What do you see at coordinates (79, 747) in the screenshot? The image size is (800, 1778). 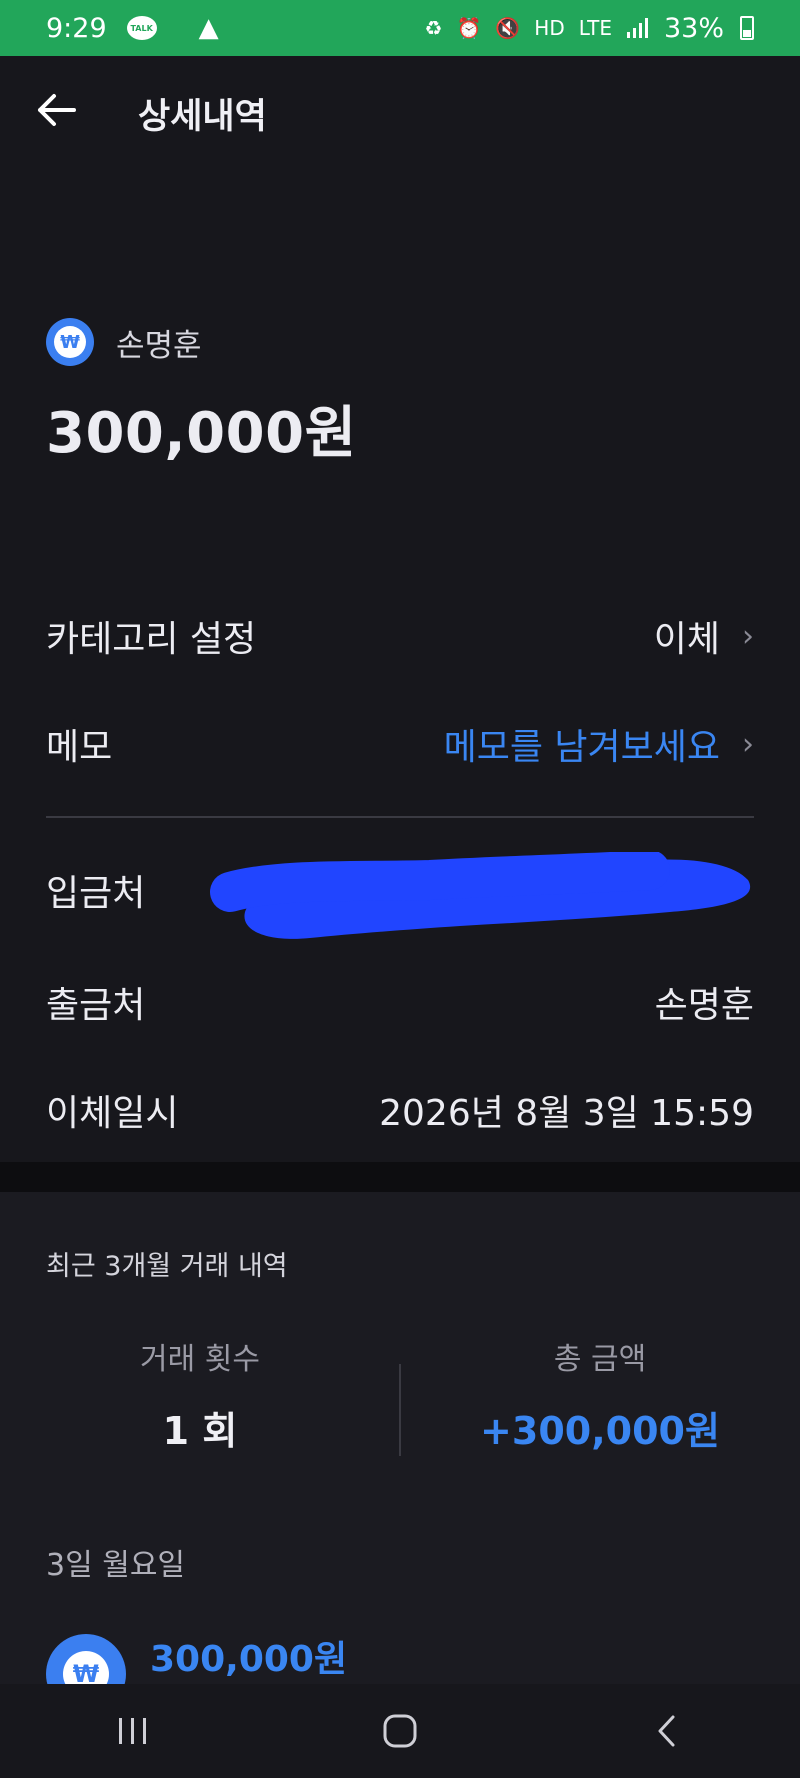 I see `memo-label: 메모` at bounding box center [79, 747].